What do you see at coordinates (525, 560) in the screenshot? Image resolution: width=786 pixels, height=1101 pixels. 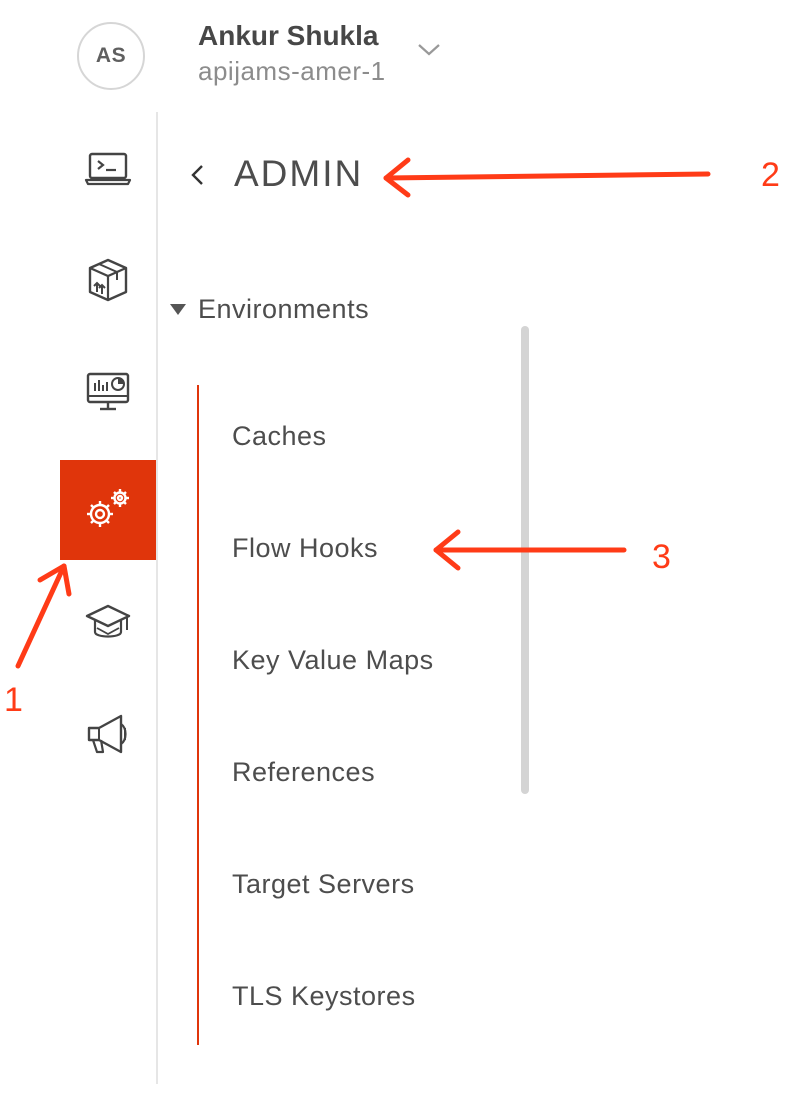 I see `scrollbar` at bounding box center [525, 560].